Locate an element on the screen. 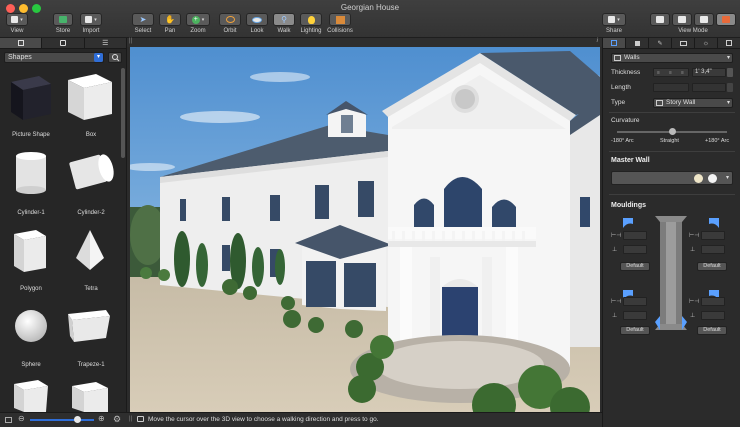 This screenshot has height=427, width=740. import-label: Import is located at coordinates (91, 31).